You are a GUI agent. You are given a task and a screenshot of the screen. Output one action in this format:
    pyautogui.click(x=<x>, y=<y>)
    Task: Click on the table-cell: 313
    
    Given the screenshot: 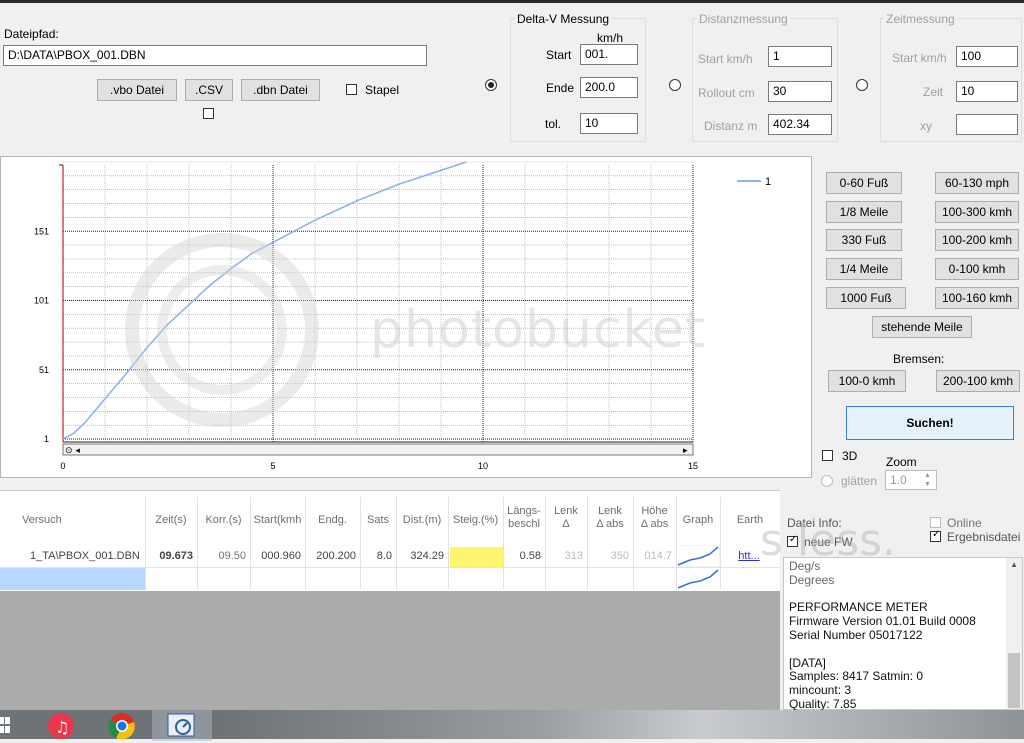 What is the action you would take?
    pyautogui.click(x=565, y=556)
    